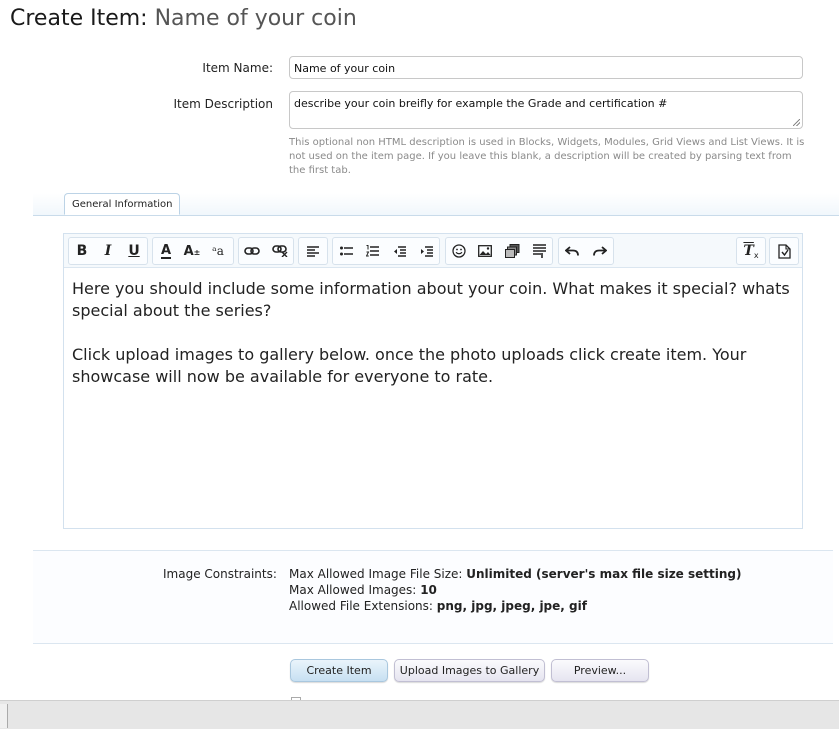 The width and height of the screenshot is (839, 729). What do you see at coordinates (79, 18) in the screenshot?
I see `page-title-prefix: Create Item:` at bounding box center [79, 18].